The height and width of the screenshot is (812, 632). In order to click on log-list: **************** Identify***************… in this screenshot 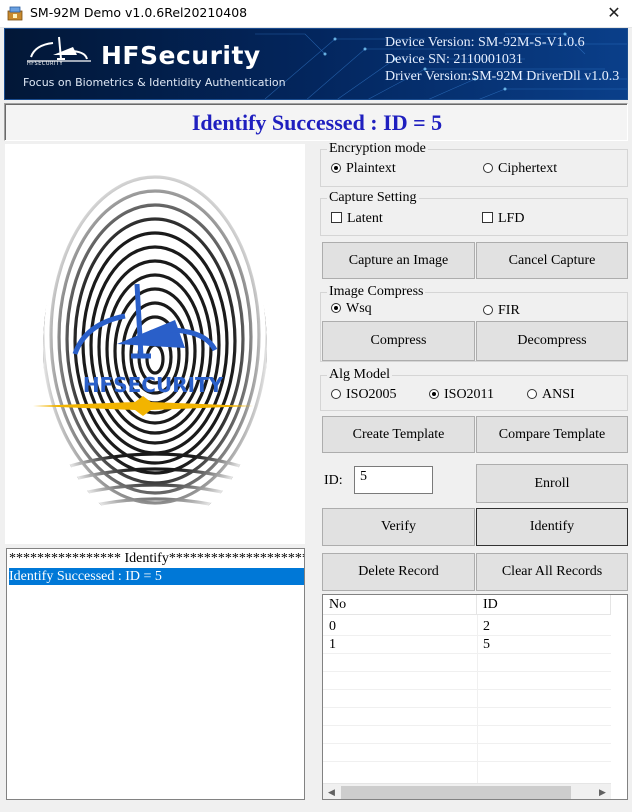, I will do `click(155, 674)`.